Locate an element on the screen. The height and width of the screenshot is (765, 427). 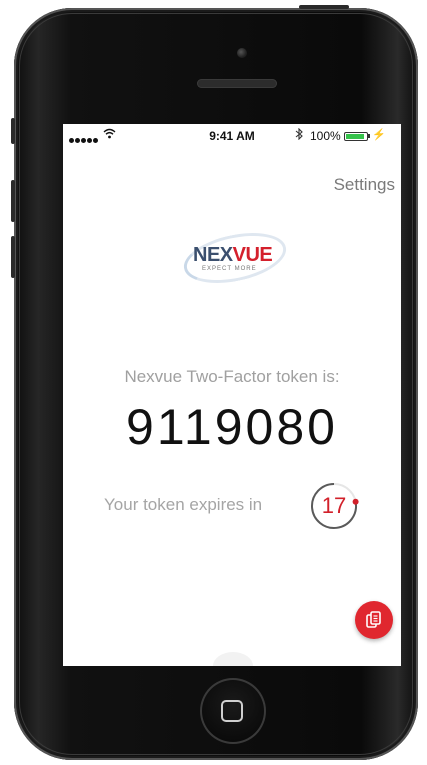
countdown-seconds: 17 is located at coordinates (334, 505).